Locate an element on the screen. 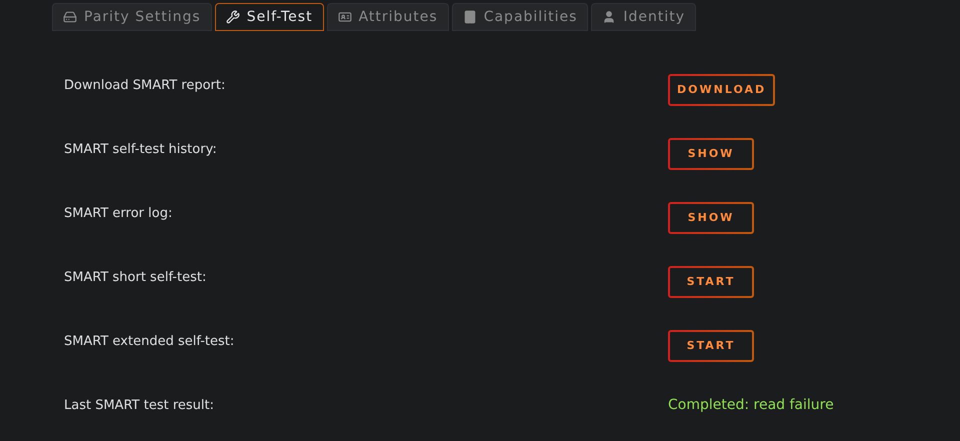 The image size is (960, 441). action-button: DOWNLOAD is located at coordinates (722, 90).